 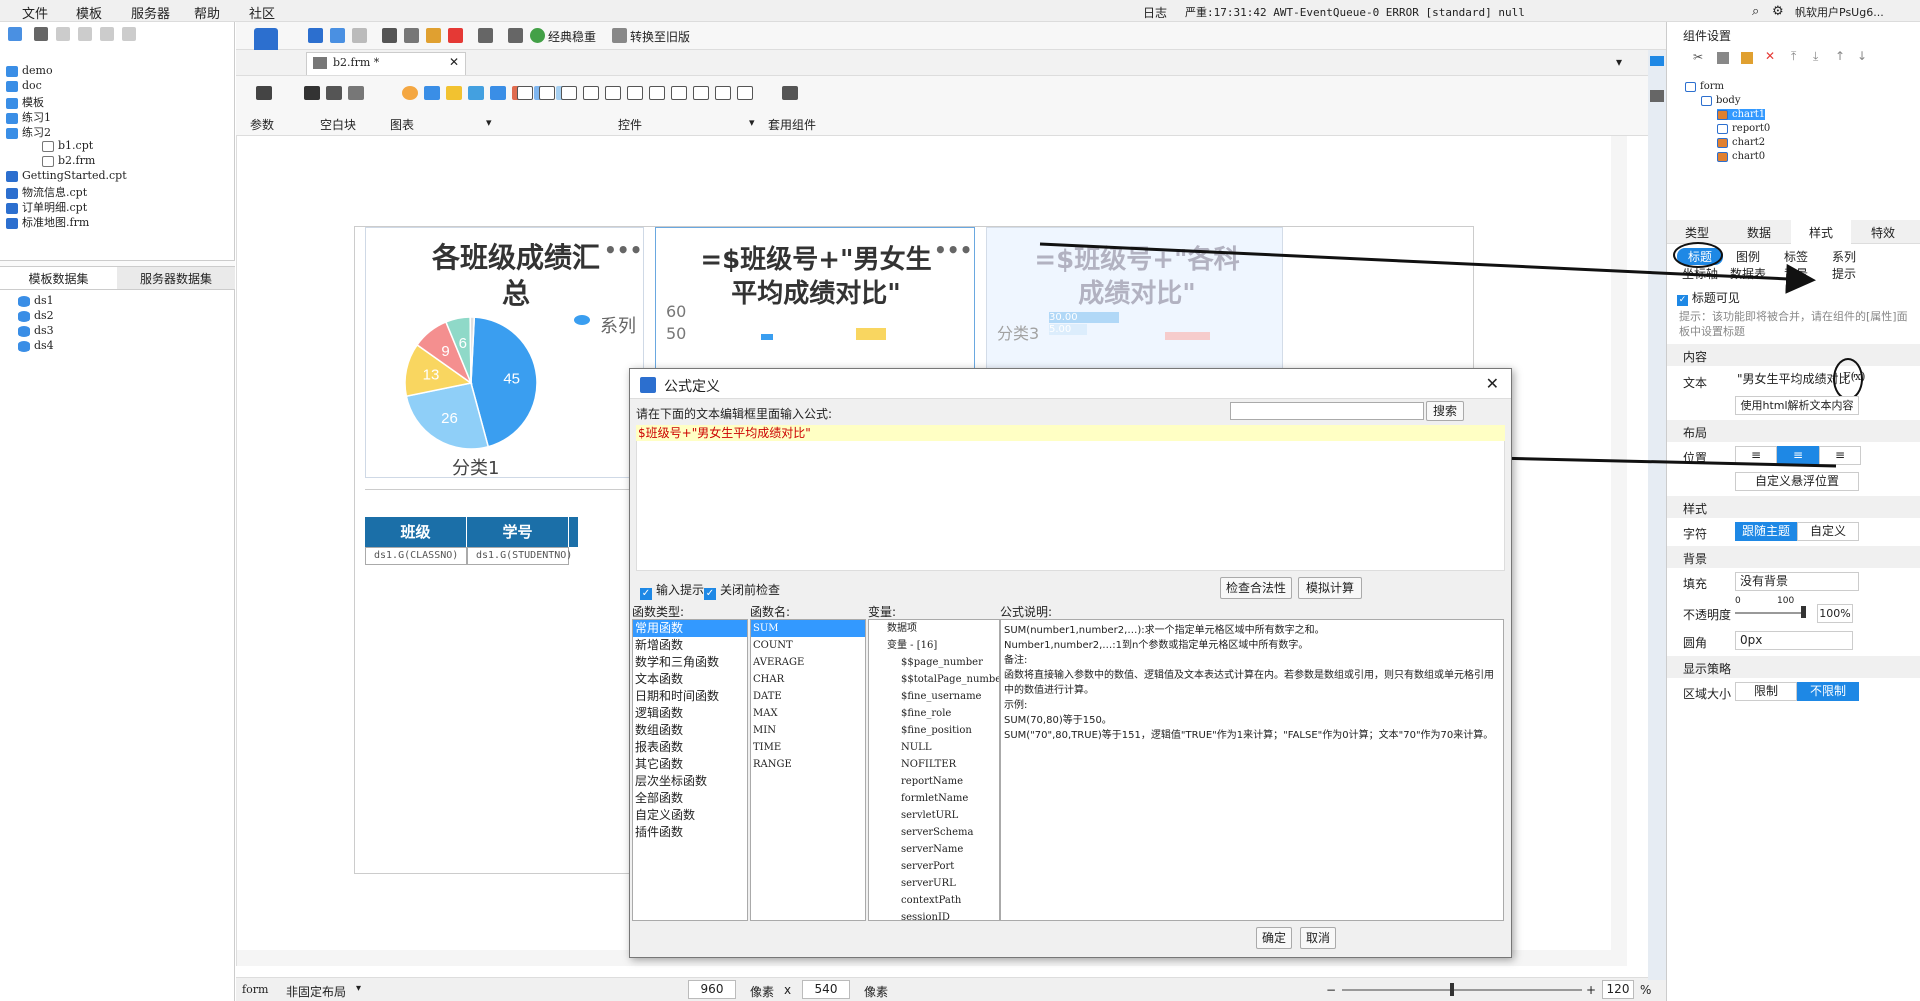 I want to click on file-tree-item: b2.frm, so click(x=68, y=160).